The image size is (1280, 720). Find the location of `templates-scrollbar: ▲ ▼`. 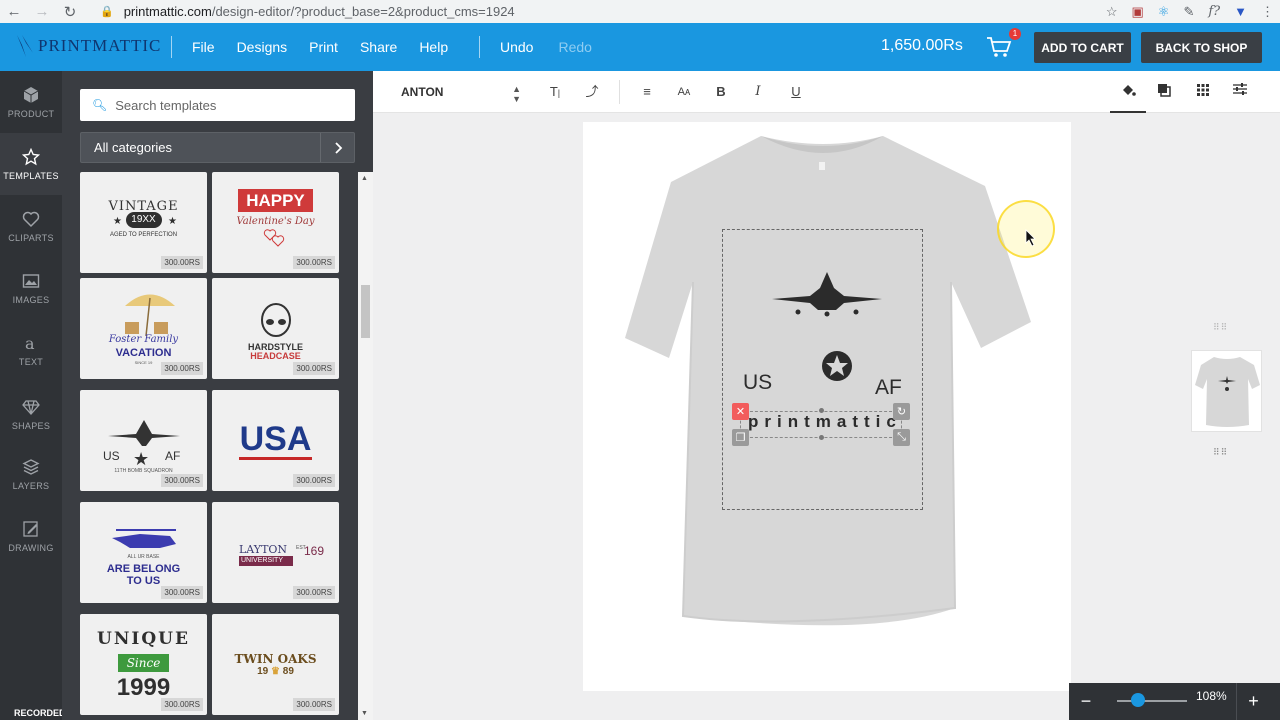

templates-scrollbar: ▲ ▼ is located at coordinates (365, 446).